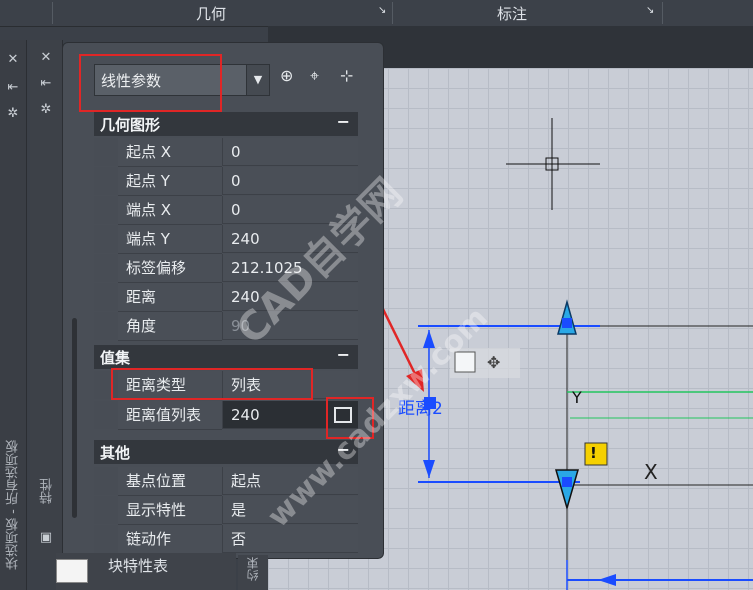  I want to click on section-valueset-header: 值集 −, so click(226, 357).